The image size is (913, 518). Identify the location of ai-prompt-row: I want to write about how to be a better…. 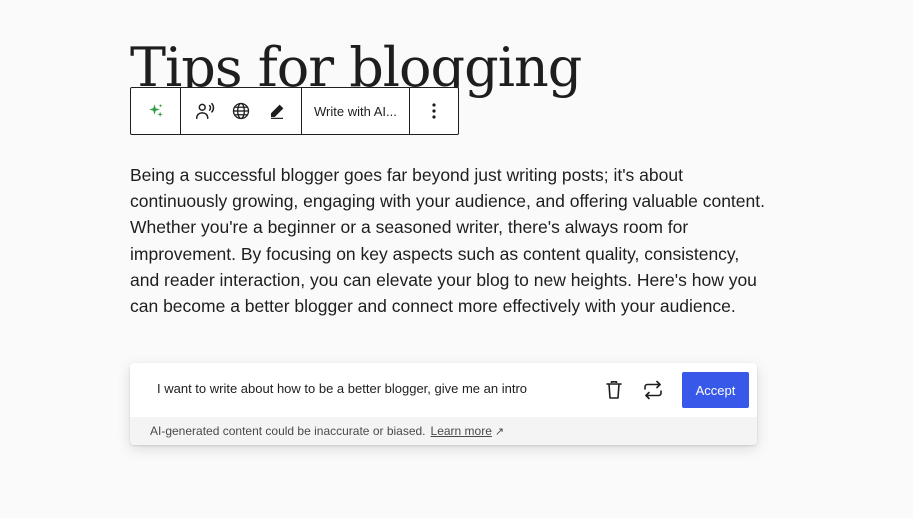
(443, 390).